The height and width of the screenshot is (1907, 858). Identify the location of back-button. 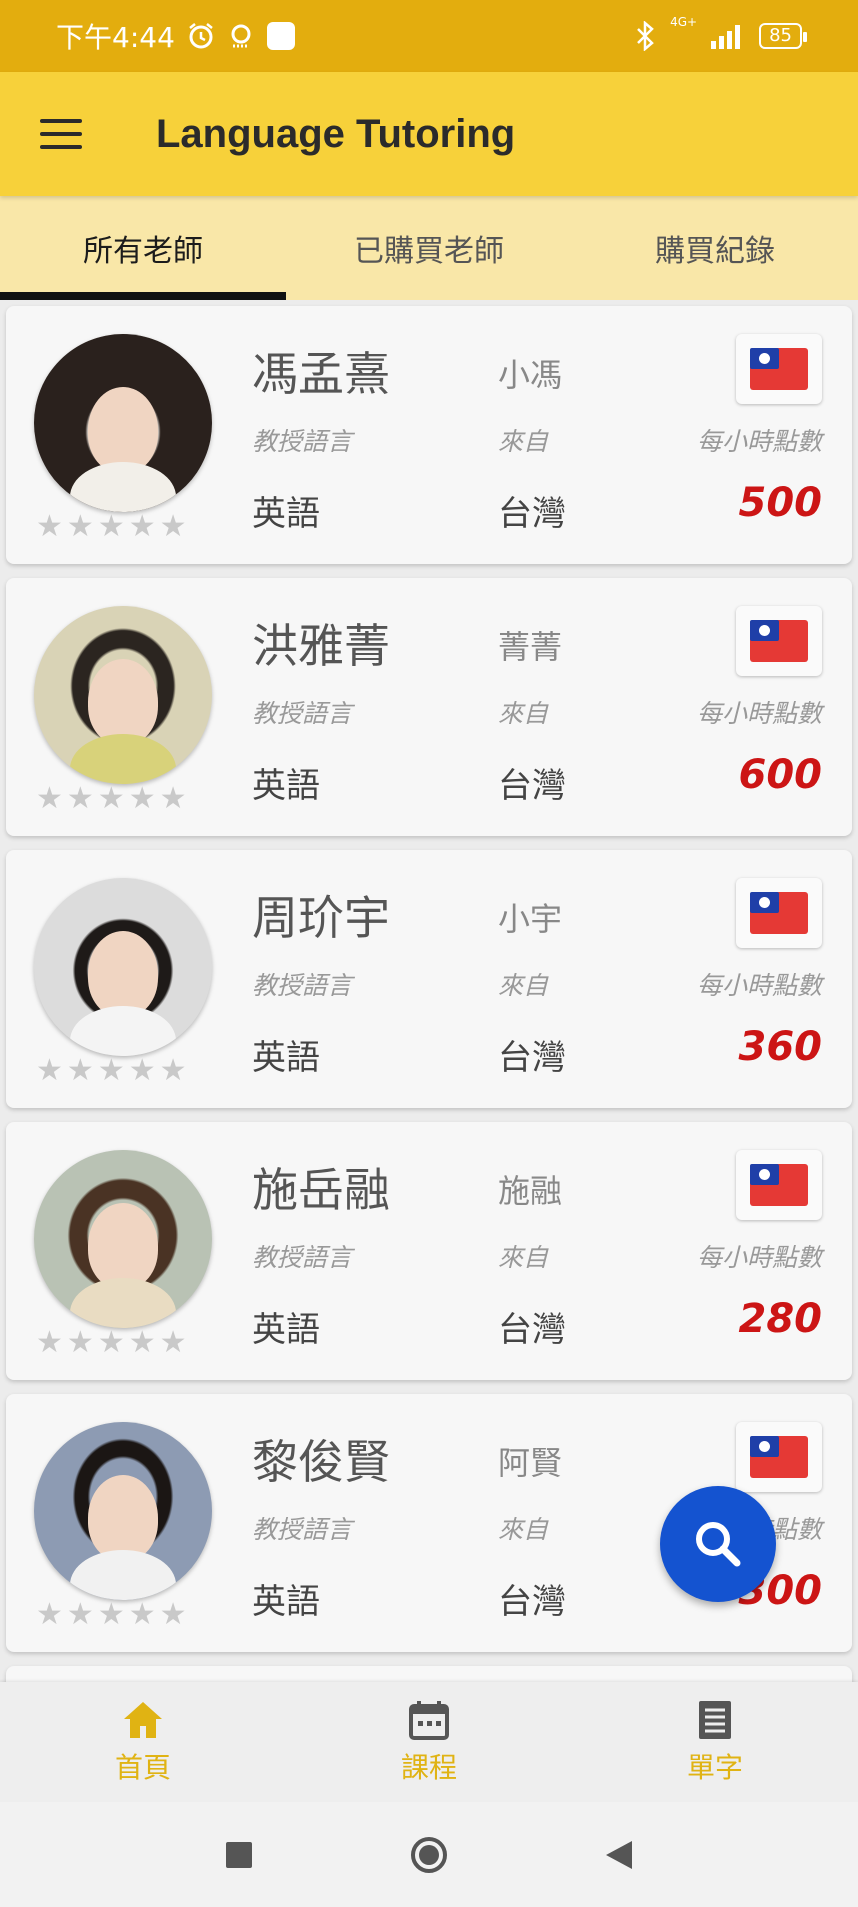
(619, 1855).